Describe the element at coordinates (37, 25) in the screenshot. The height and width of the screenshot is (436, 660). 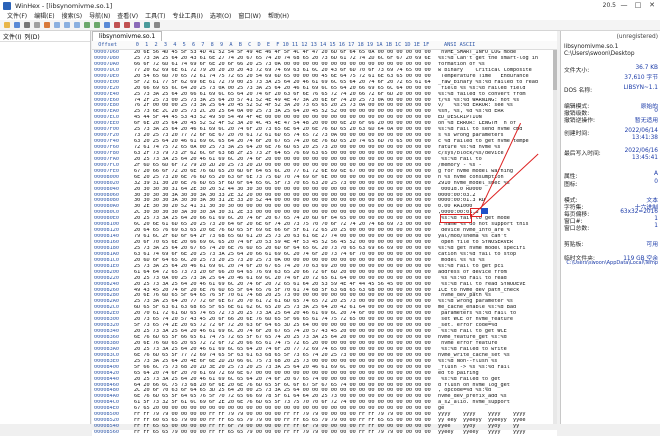
I see `properties-icon` at that location.